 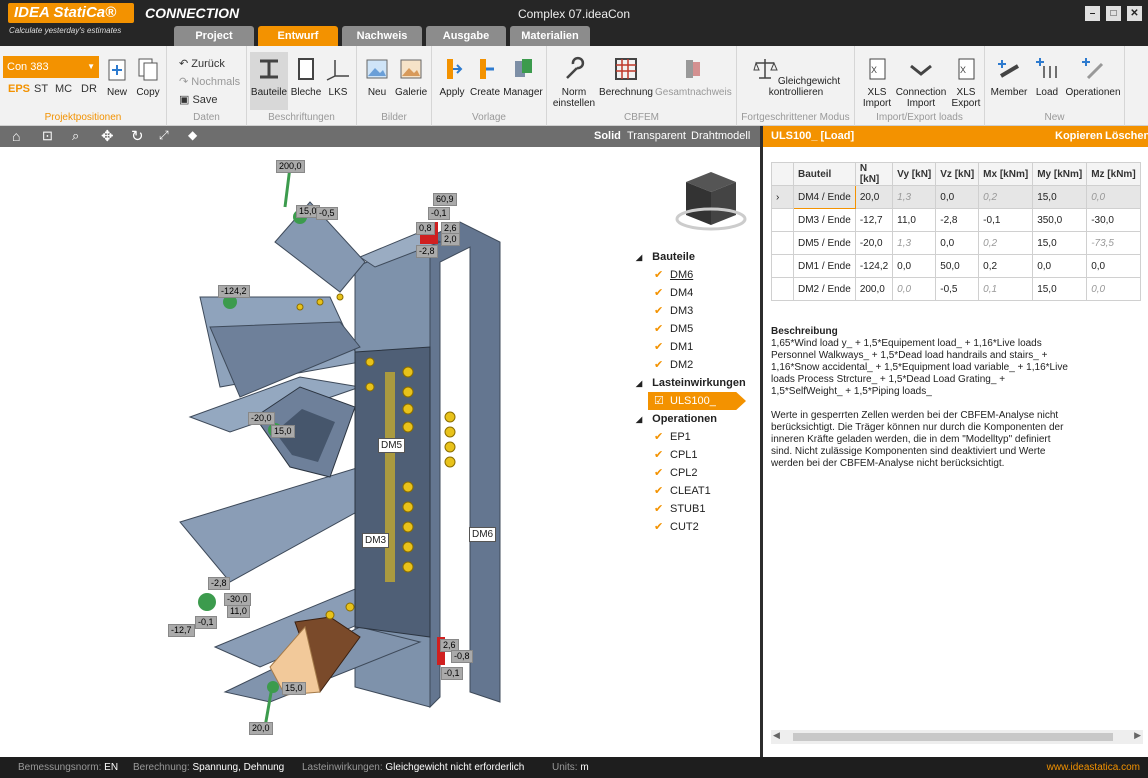 What do you see at coordinates (824, 220) in the screenshot?
I see `table-cell: DM3 / Ende` at bounding box center [824, 220].